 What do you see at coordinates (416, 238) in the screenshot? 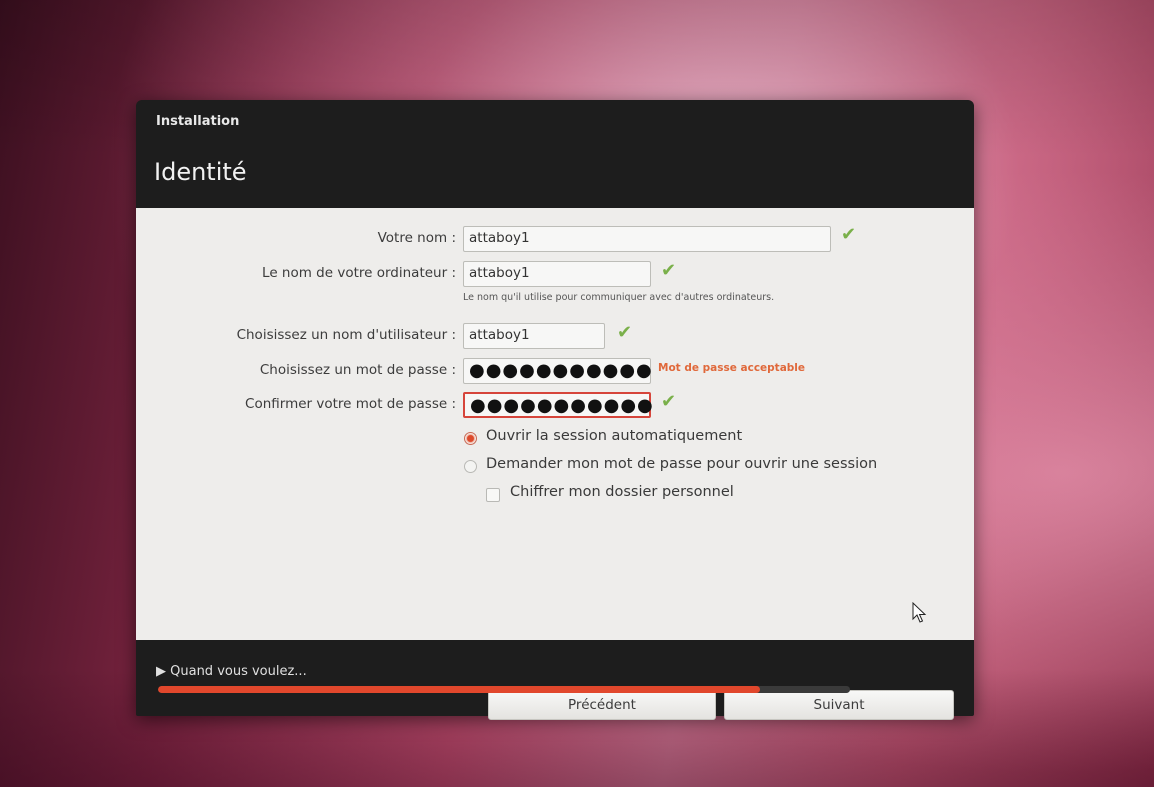
I see `name-label: Votre nom :` at bounding box center [416, 238].